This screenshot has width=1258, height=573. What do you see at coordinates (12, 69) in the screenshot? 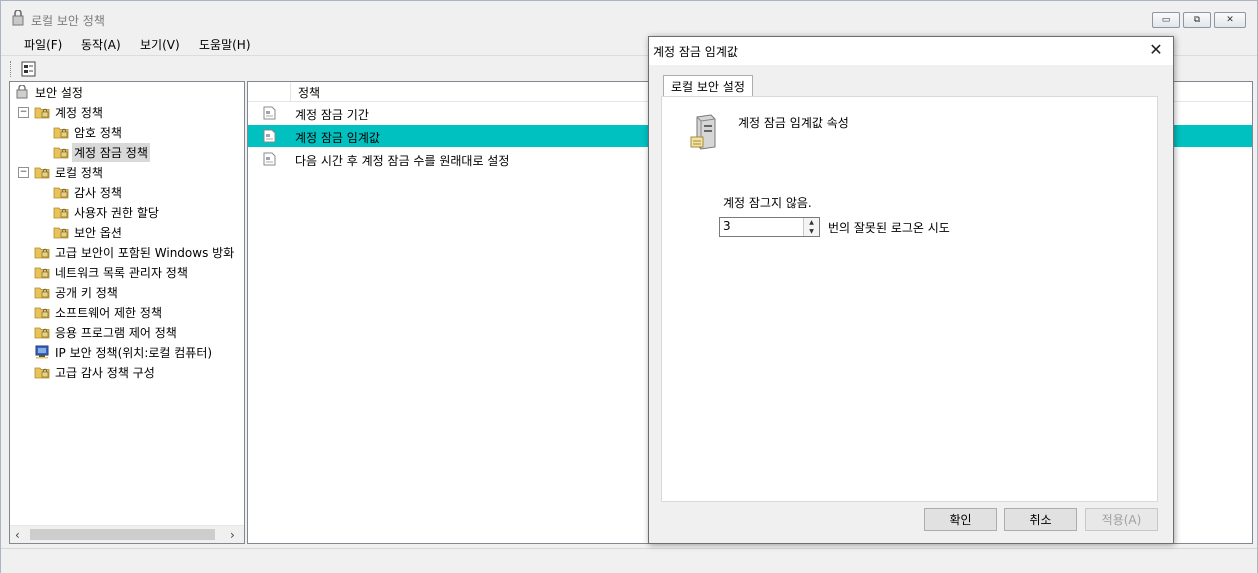
I see `toolbar-grip` at bounding box center [12, 69].